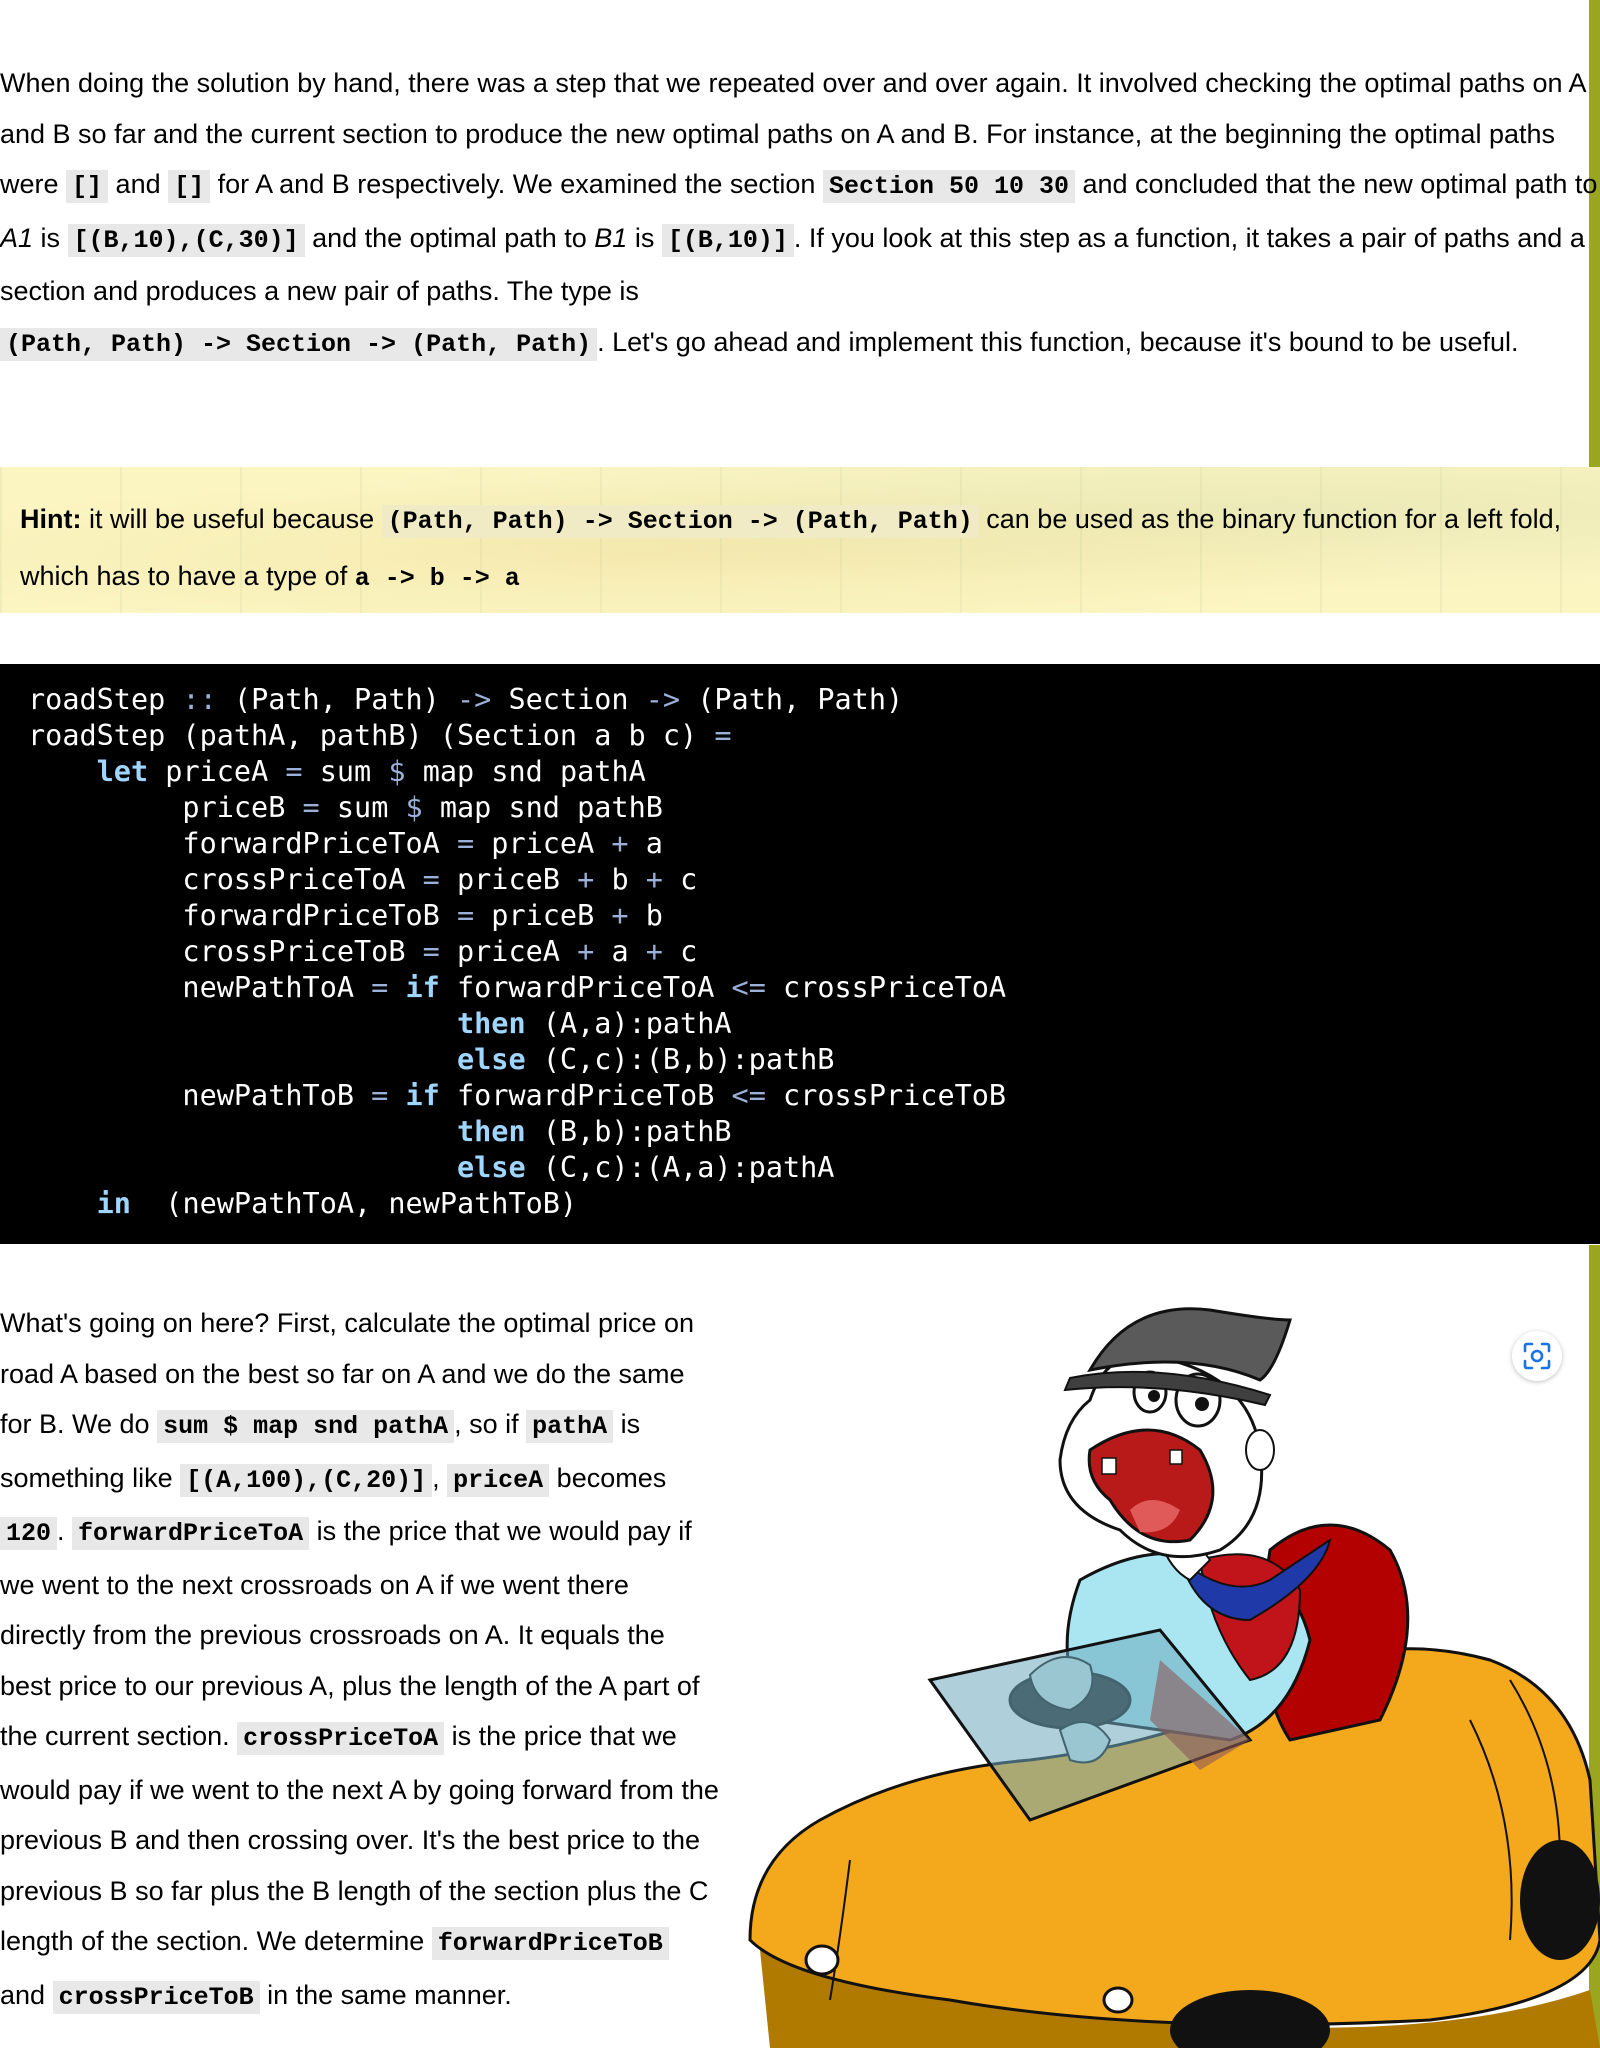 This screenshot has width=1600, height=2048. I want to click on emphasis-a1: A1, so click(17, 237).